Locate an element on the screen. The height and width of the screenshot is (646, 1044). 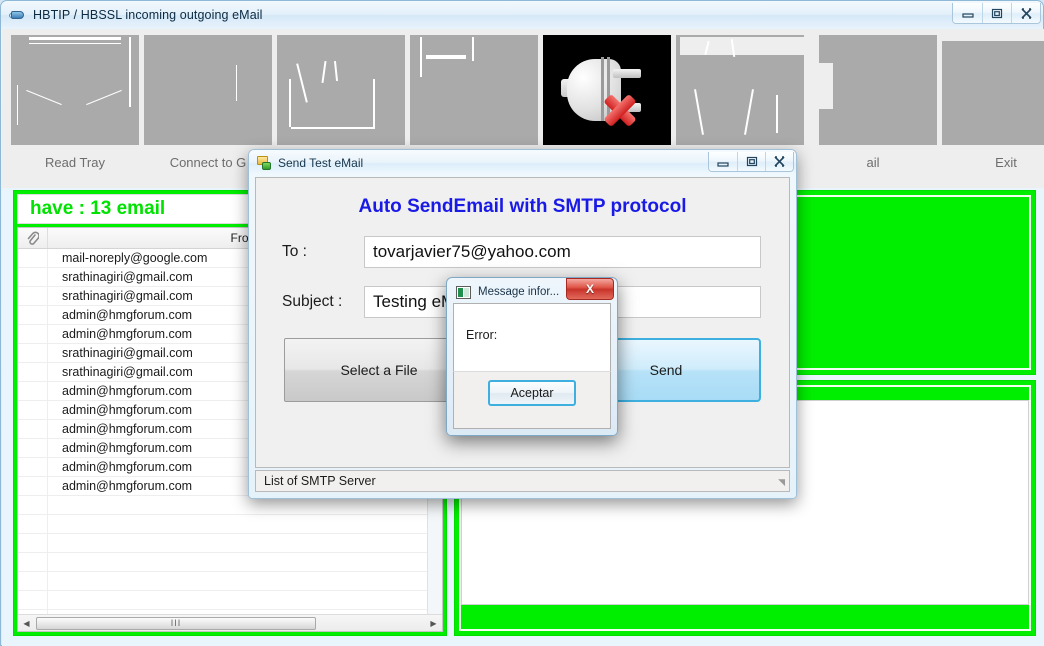
to-field-row: To : tovarjavier75@yahoo.com is located at coordinates (522, 252).